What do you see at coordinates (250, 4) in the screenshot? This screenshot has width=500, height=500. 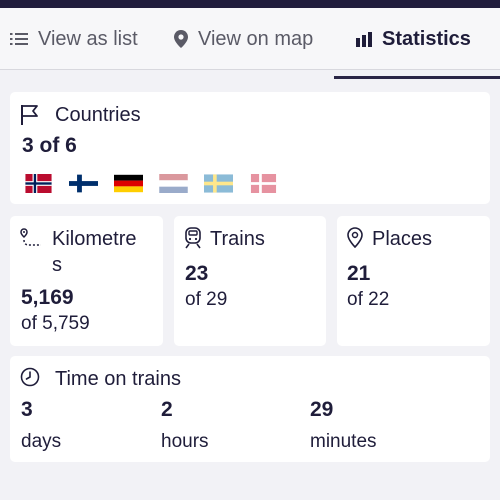 I see `status-bar` at bounding box center [250, 4].